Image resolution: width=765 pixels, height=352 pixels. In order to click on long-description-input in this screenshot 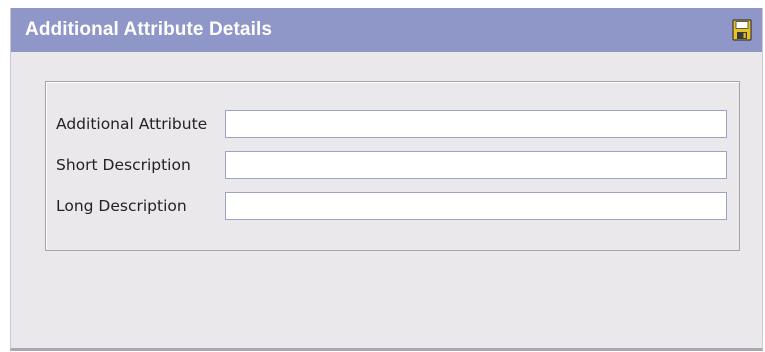, I will do `click(476, 206)`.